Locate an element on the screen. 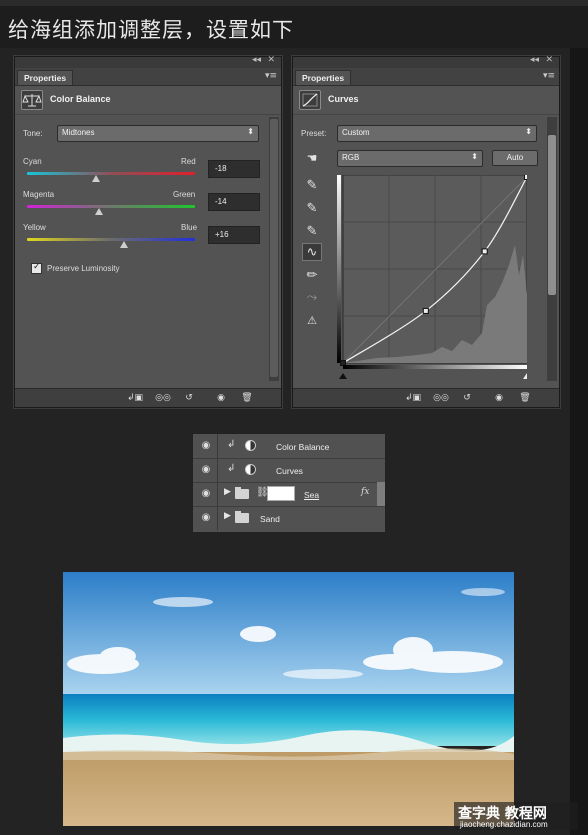 The image size is (588, 835). cyan-red-thumb is located at coordinates (95, 178).